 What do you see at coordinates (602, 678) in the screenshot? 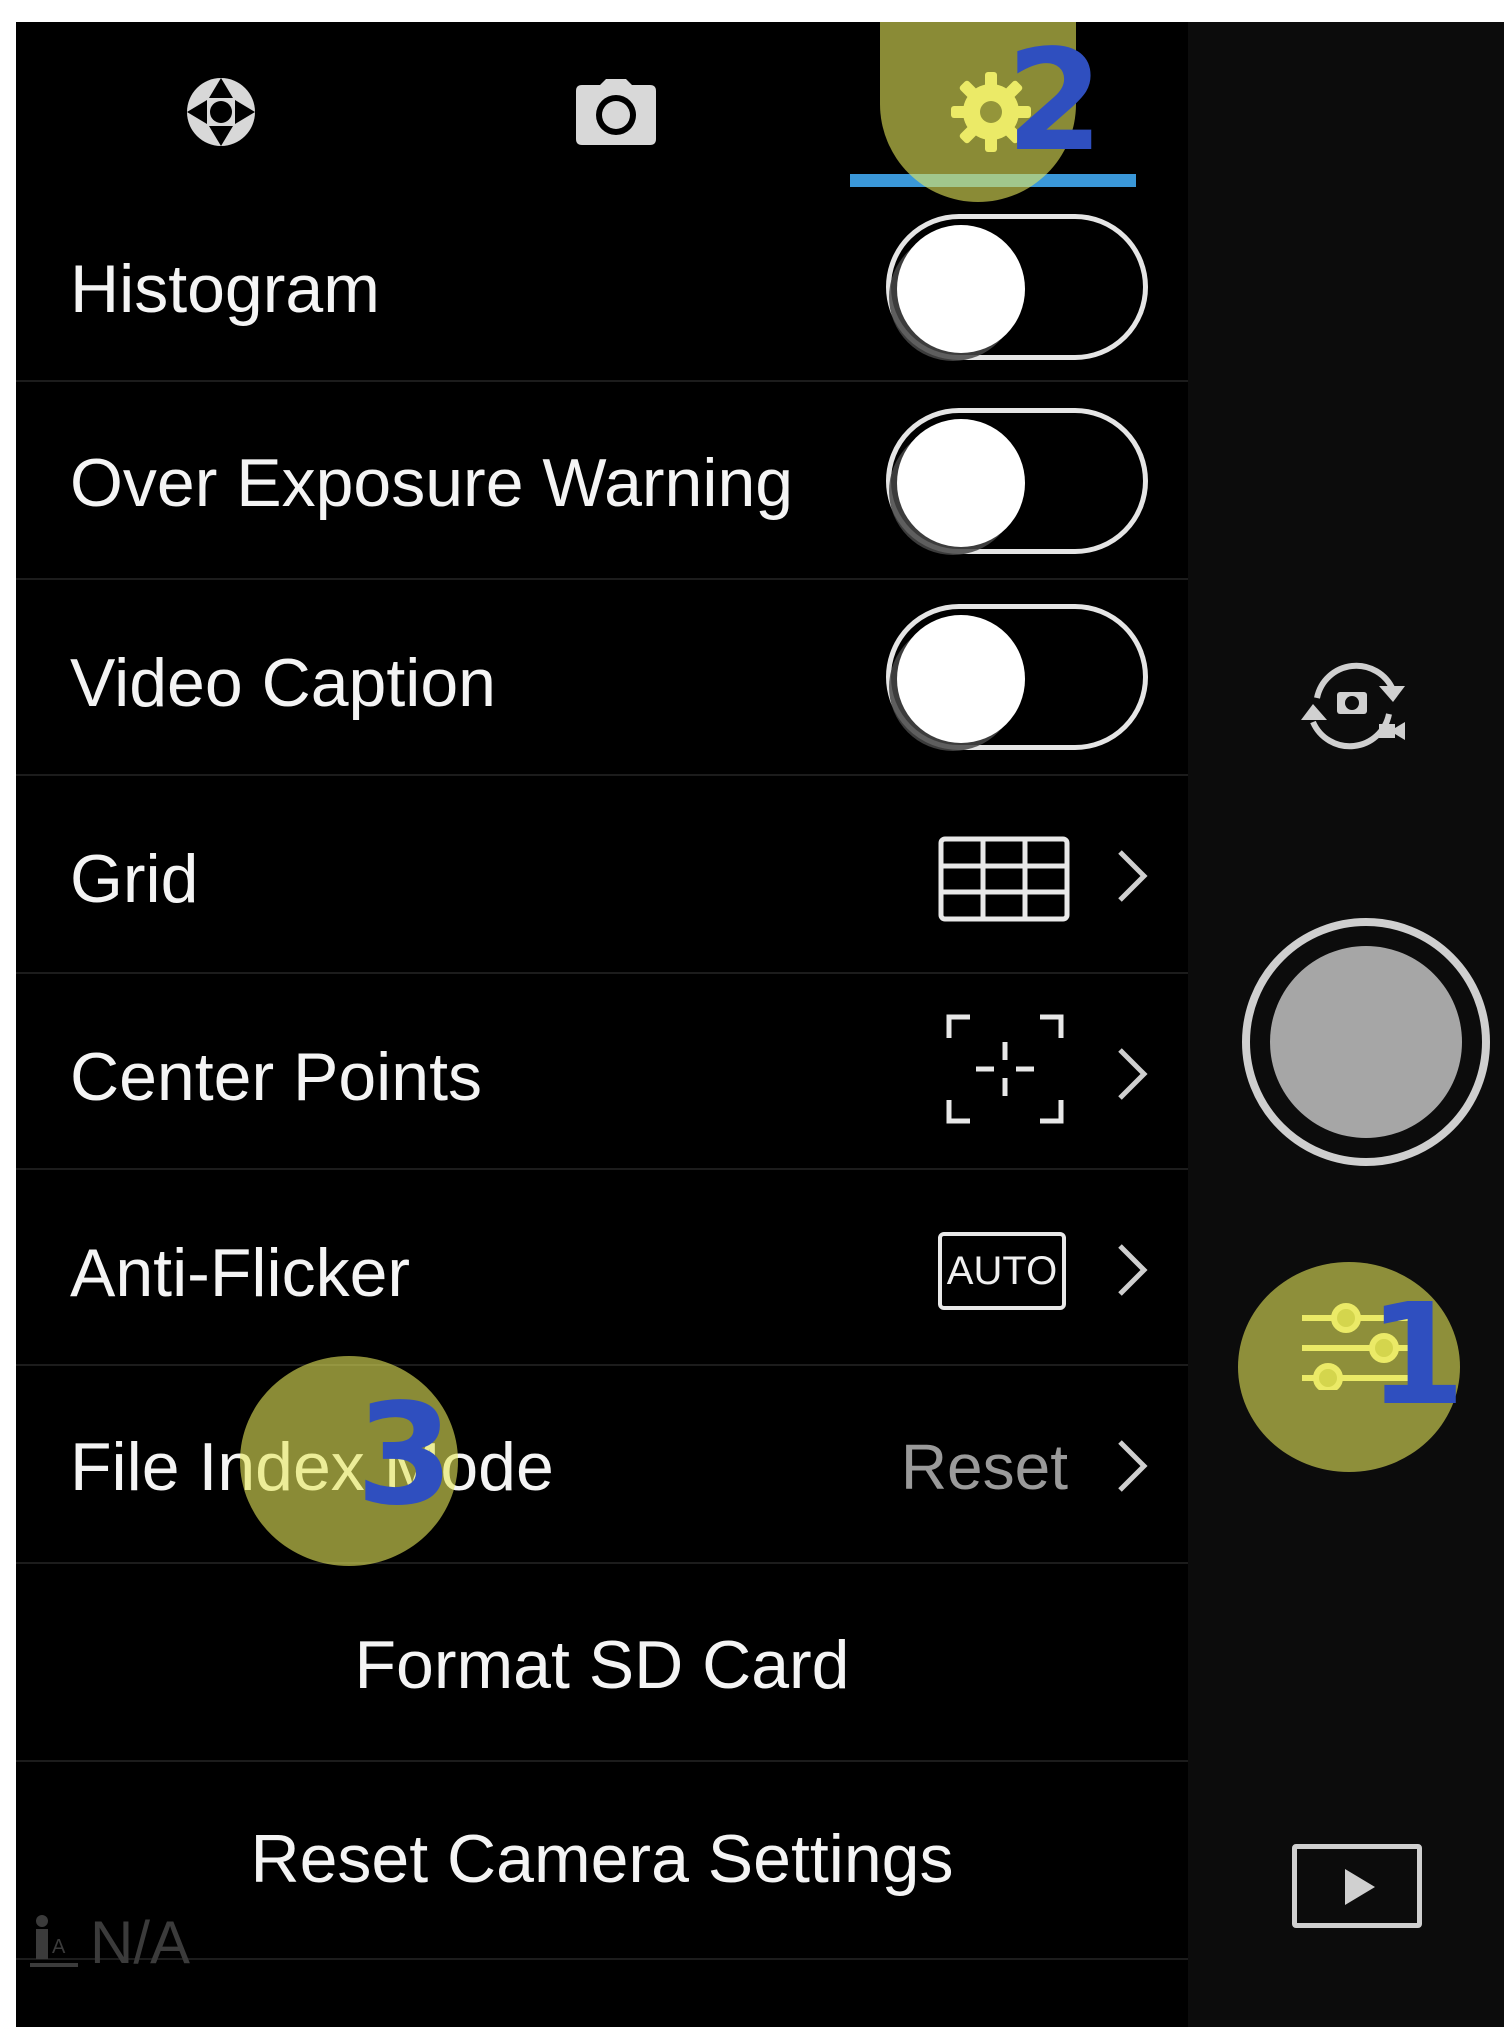
I see `setting-row-video-caption: Video Caption` at bounding box center [602, 678].